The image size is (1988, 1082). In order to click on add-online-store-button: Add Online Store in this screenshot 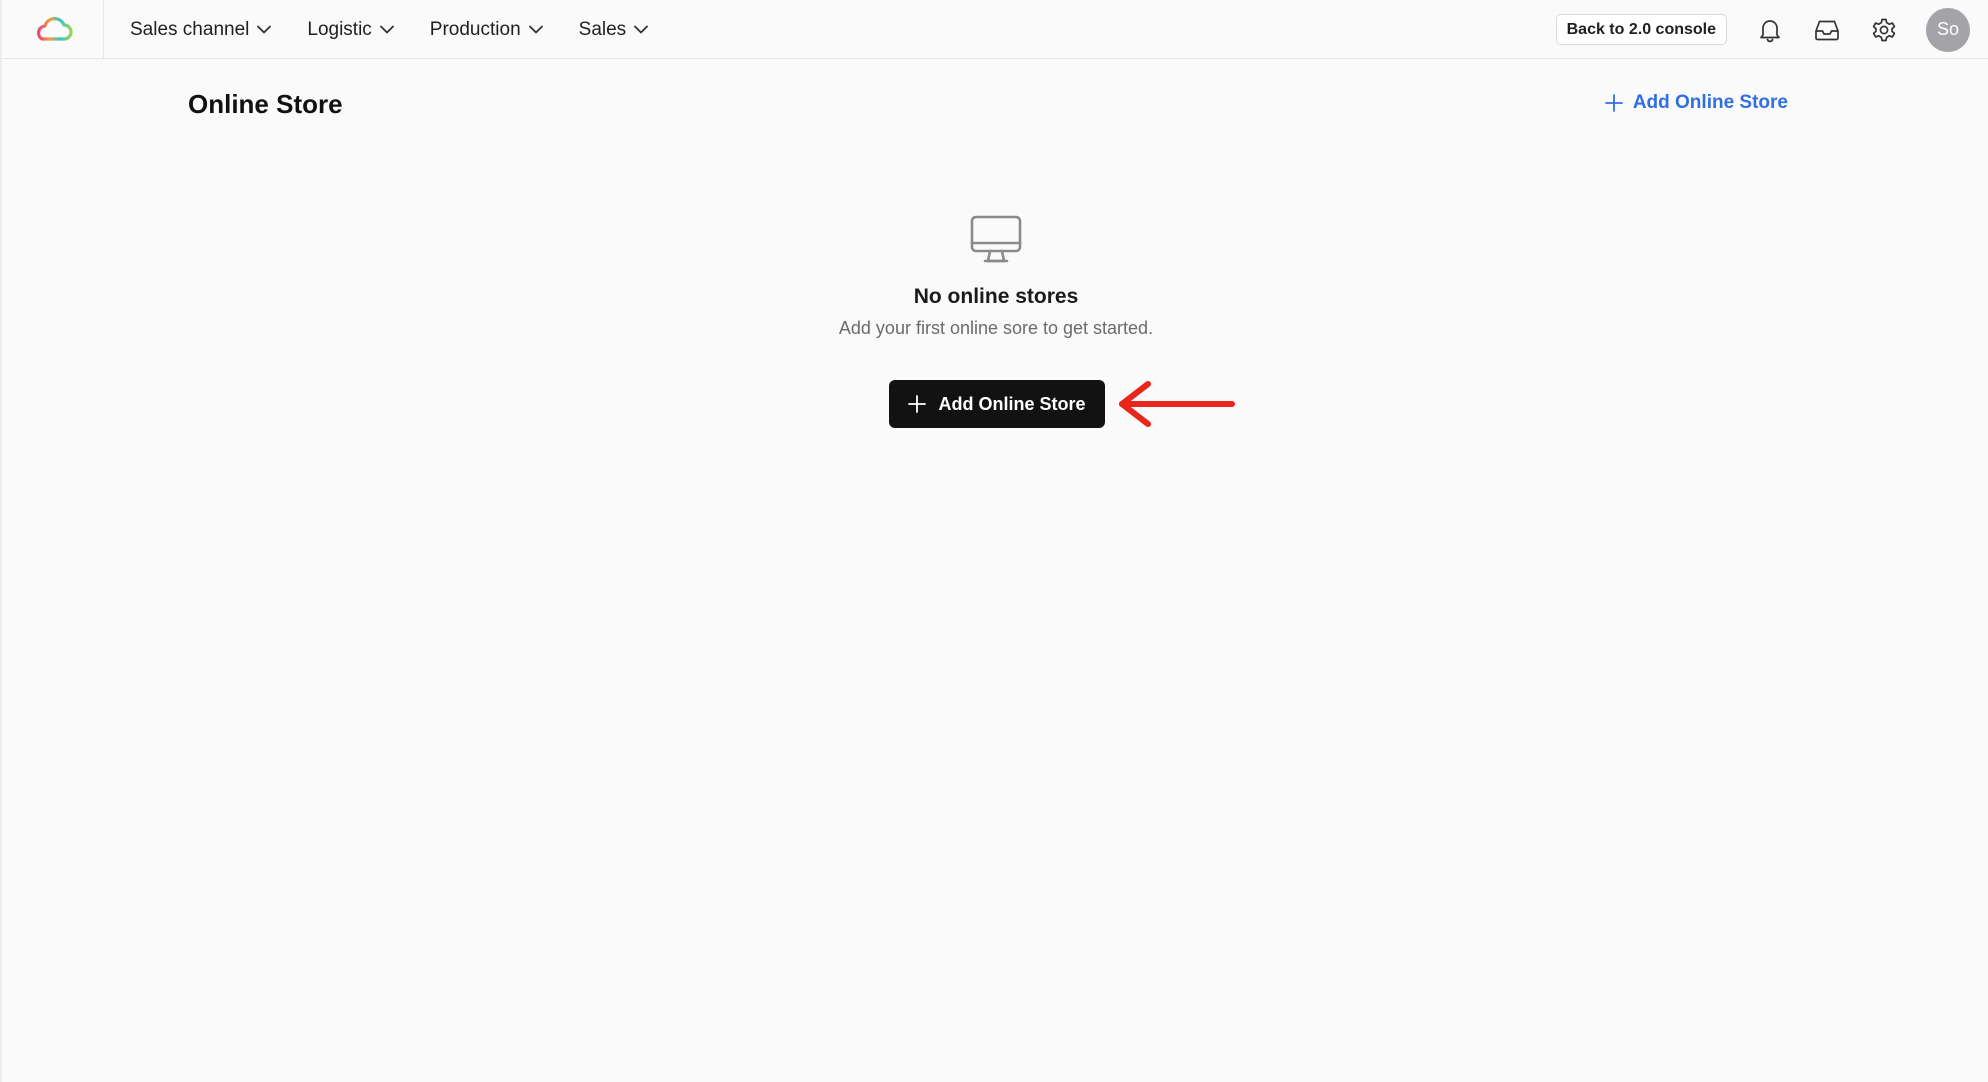, I will do `click(997, 404)`.